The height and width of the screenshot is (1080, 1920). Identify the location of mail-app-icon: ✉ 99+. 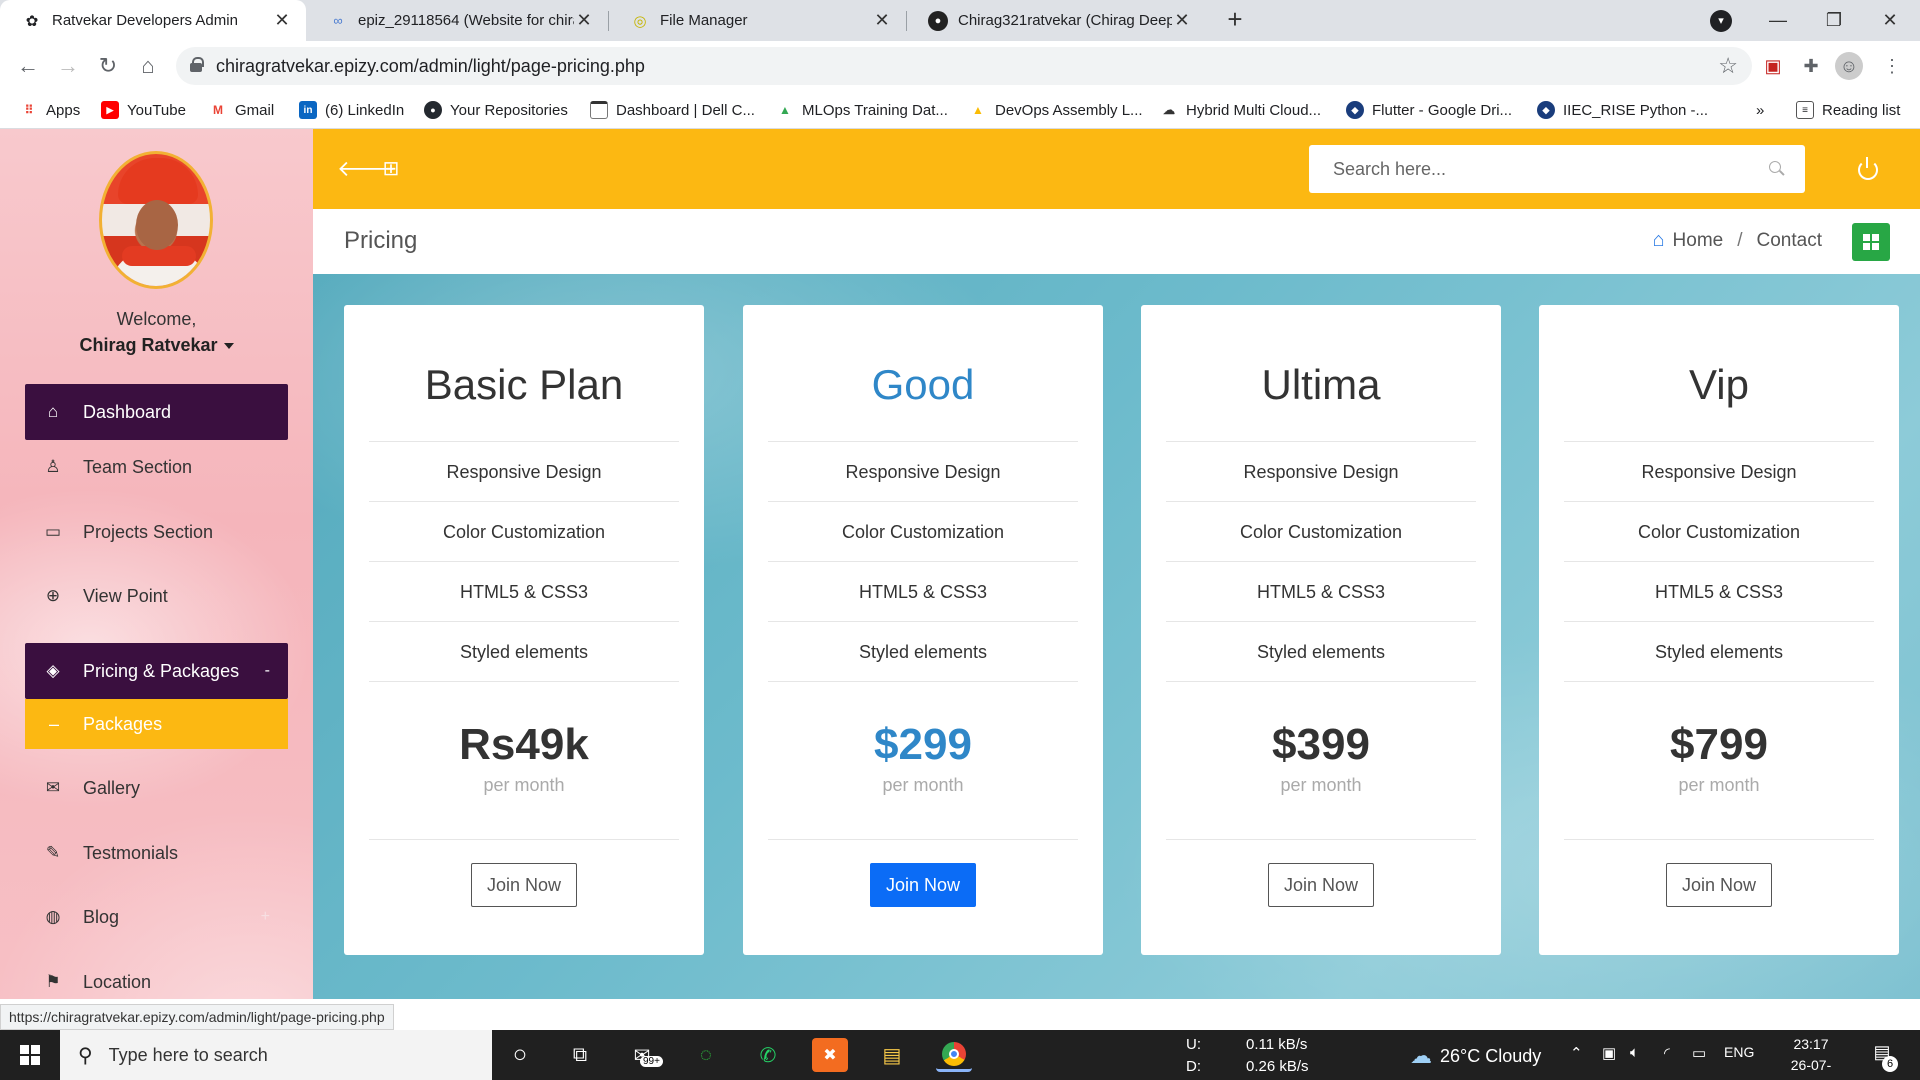
(643, 1055).